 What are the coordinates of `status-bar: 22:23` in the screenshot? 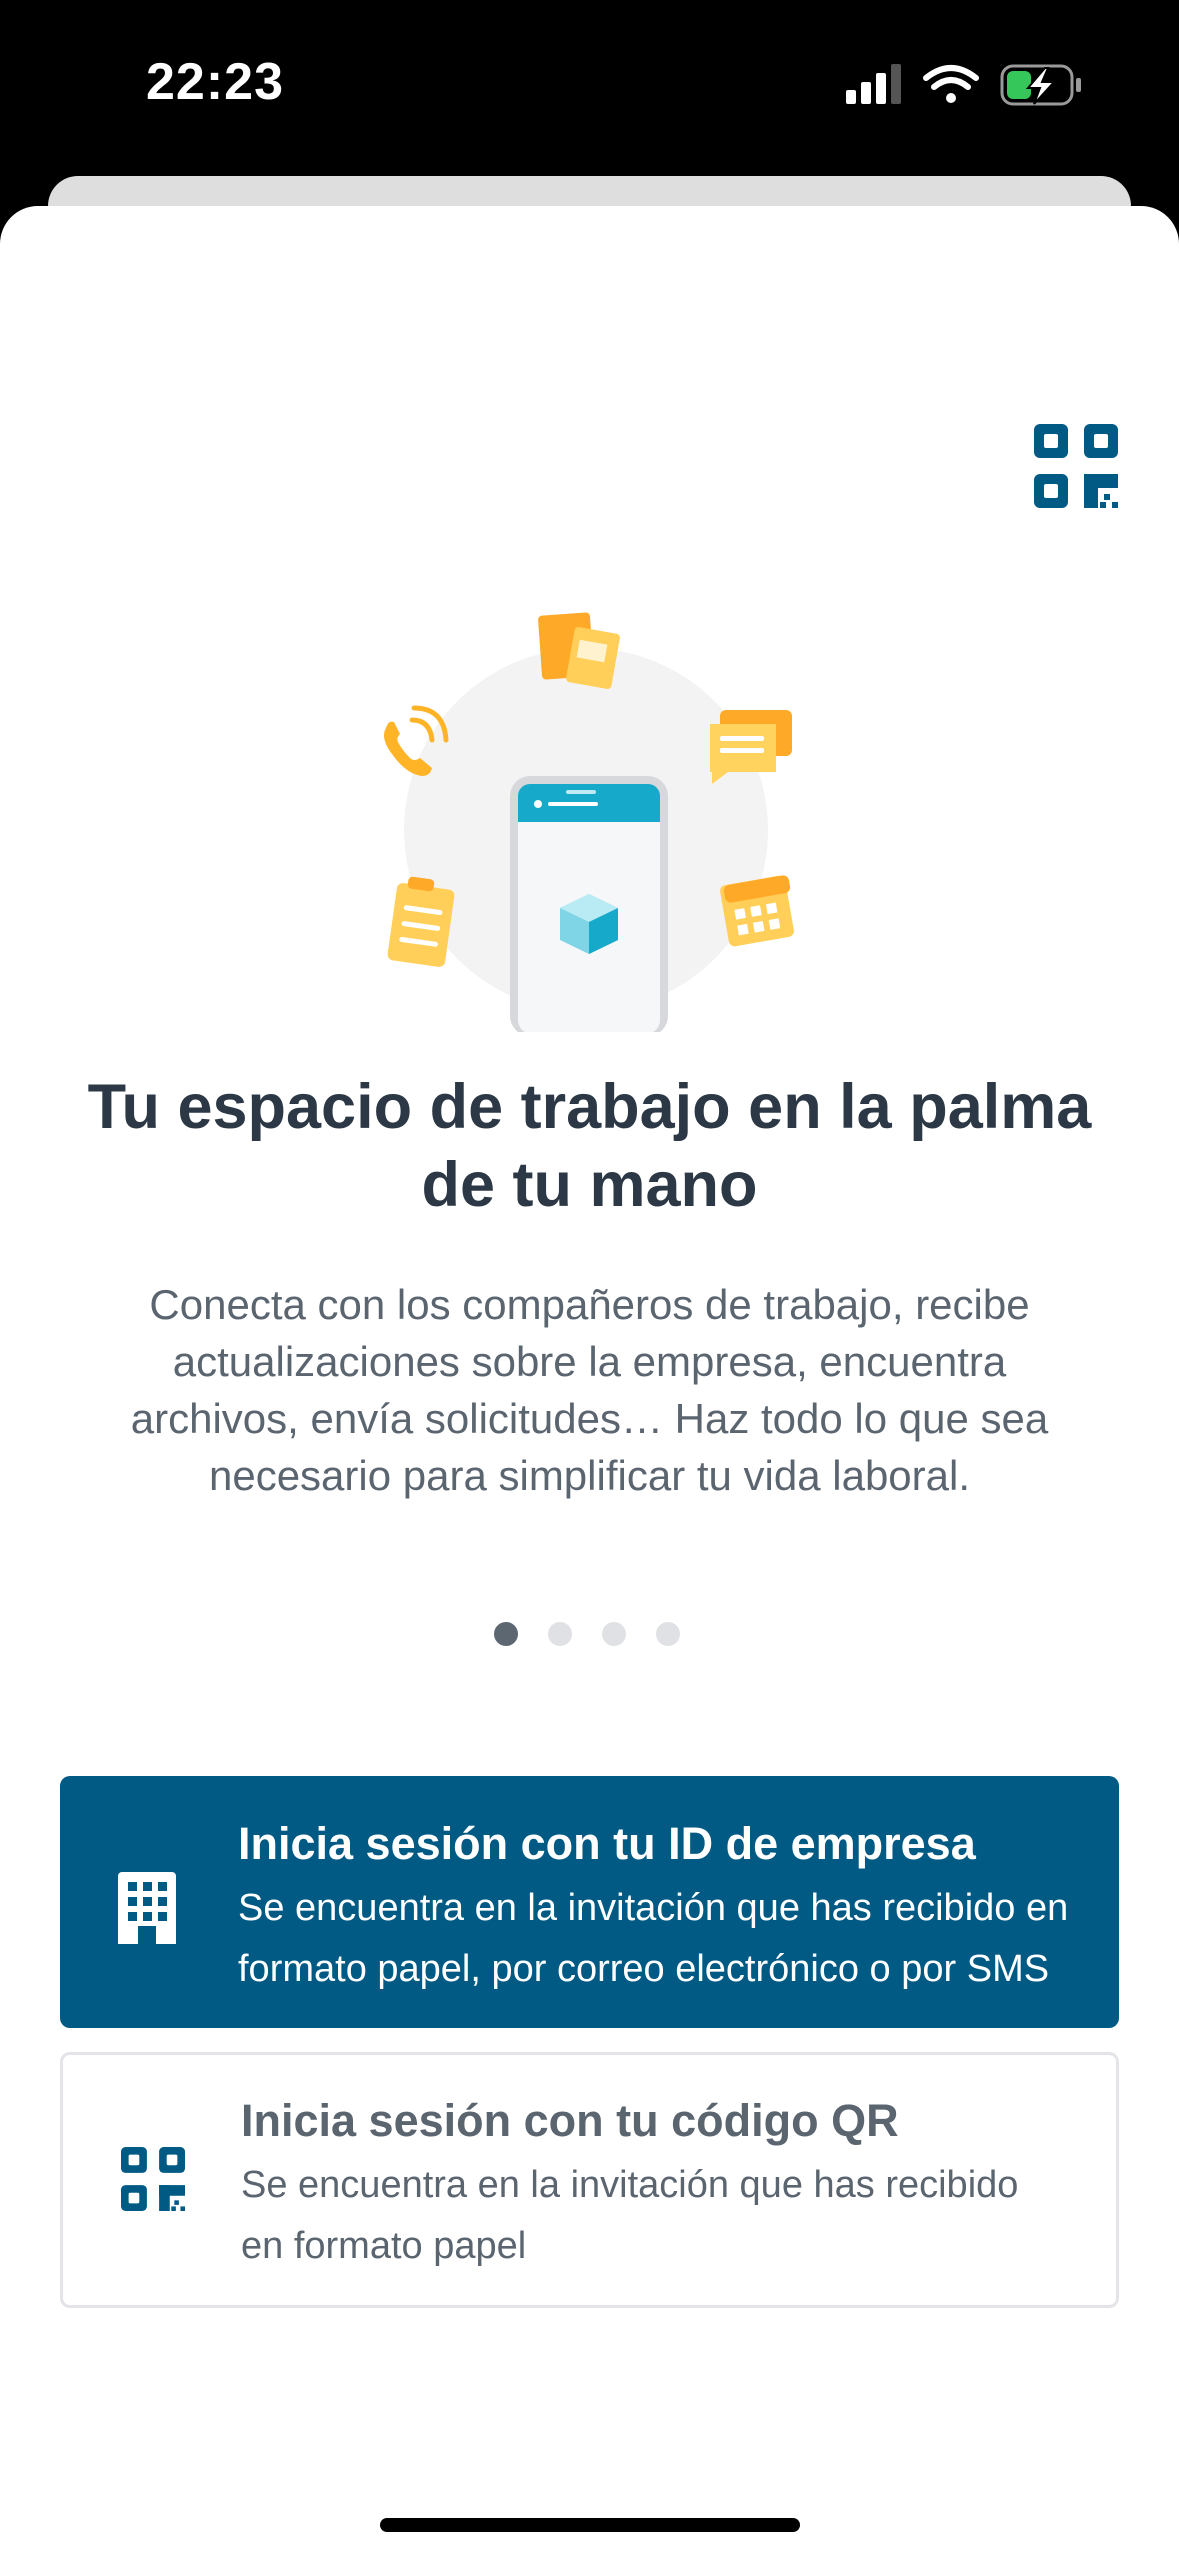 It's located at (589, 90).